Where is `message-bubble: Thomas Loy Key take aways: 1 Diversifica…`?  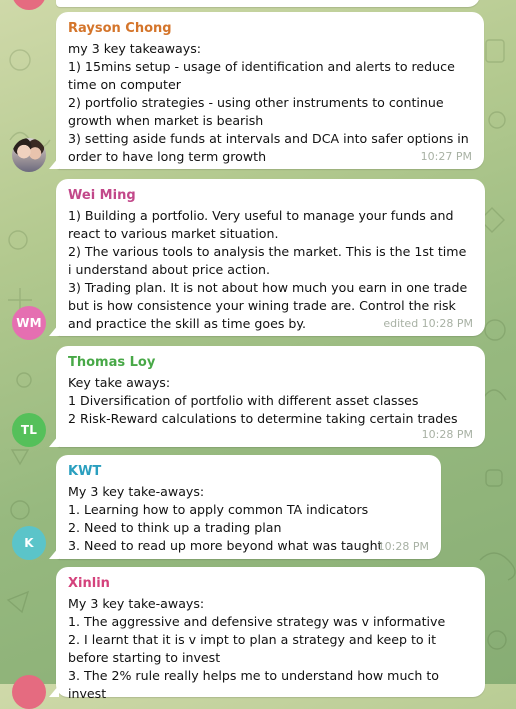 message-bubble: Thomas Loy Key take aways: 1 Diversifica… is located at coordinates (270, 396).